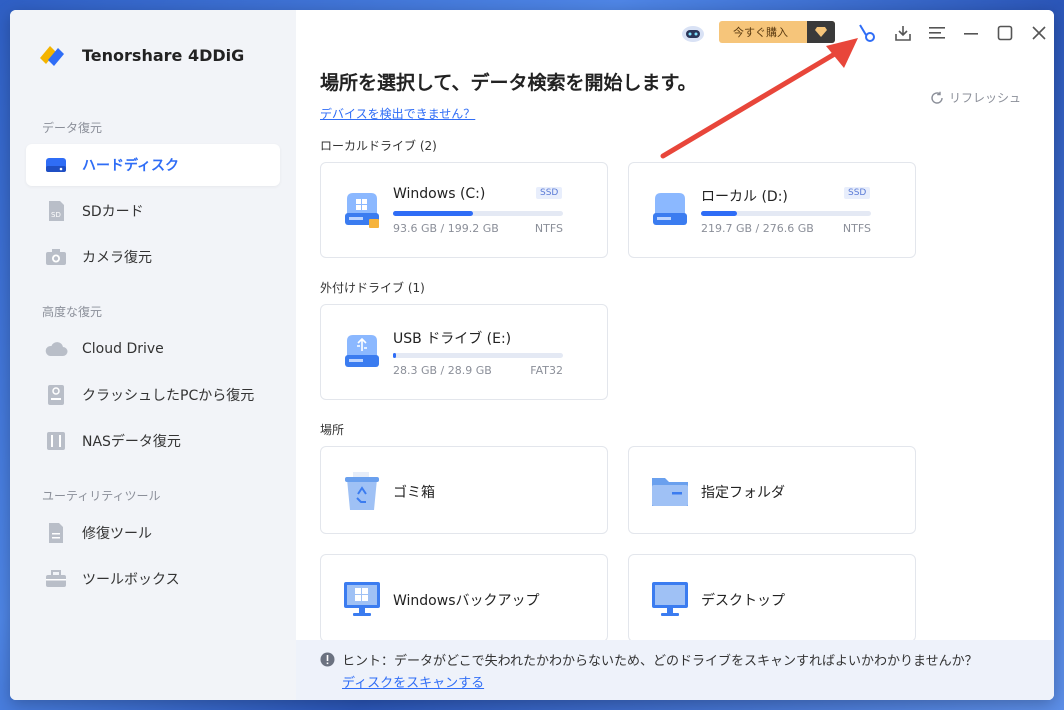 Image resolution: width=1064 pixels, height=710 pixels. I want to click on crashed-pc-icon, so click(56, 395).